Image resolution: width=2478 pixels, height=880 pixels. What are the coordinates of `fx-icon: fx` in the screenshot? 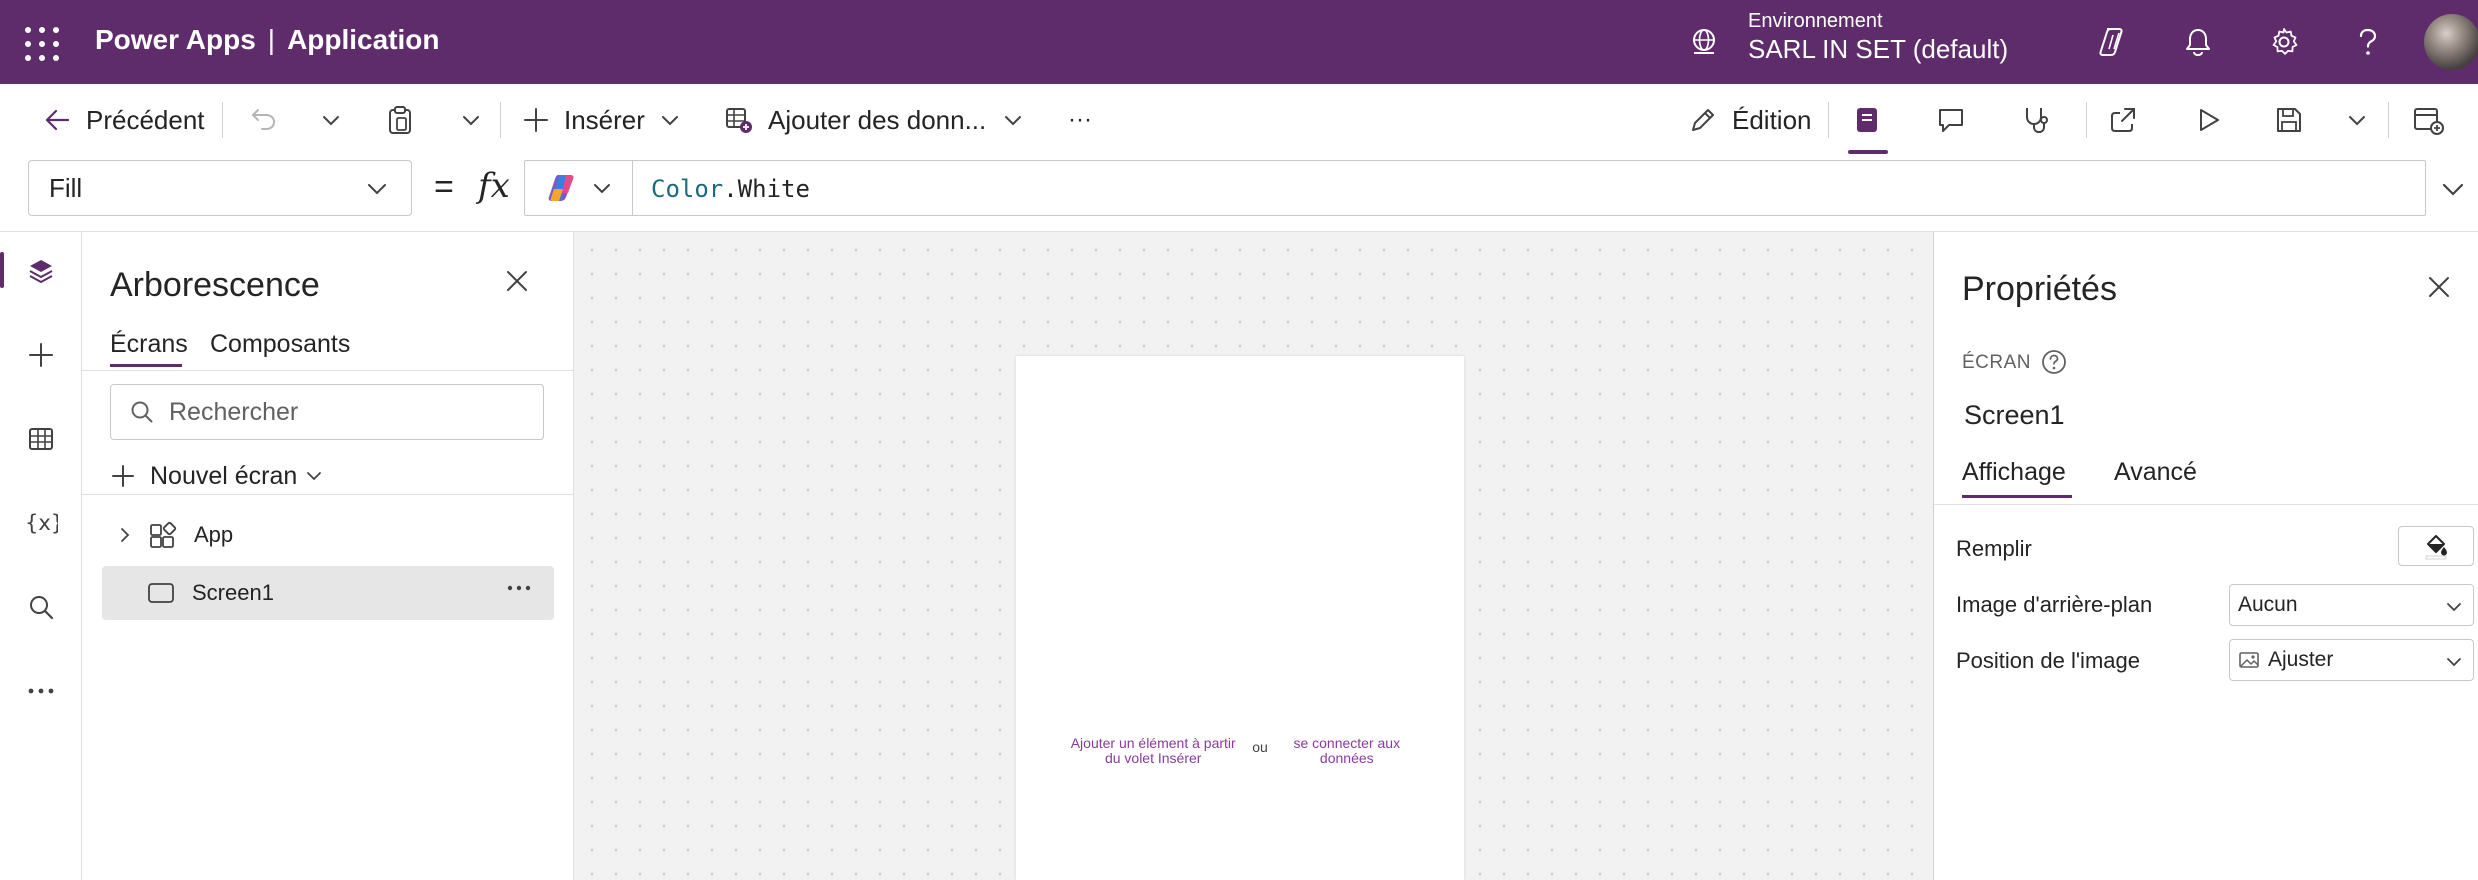 It's located at (494, 186).